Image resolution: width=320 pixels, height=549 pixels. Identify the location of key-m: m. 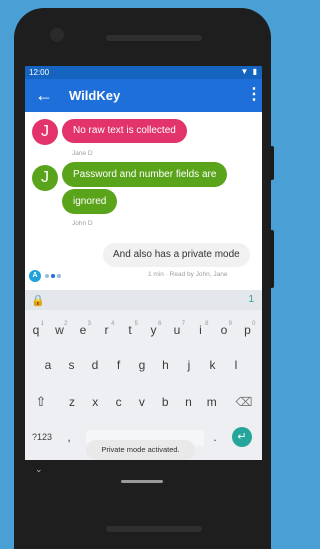
(212, 402).